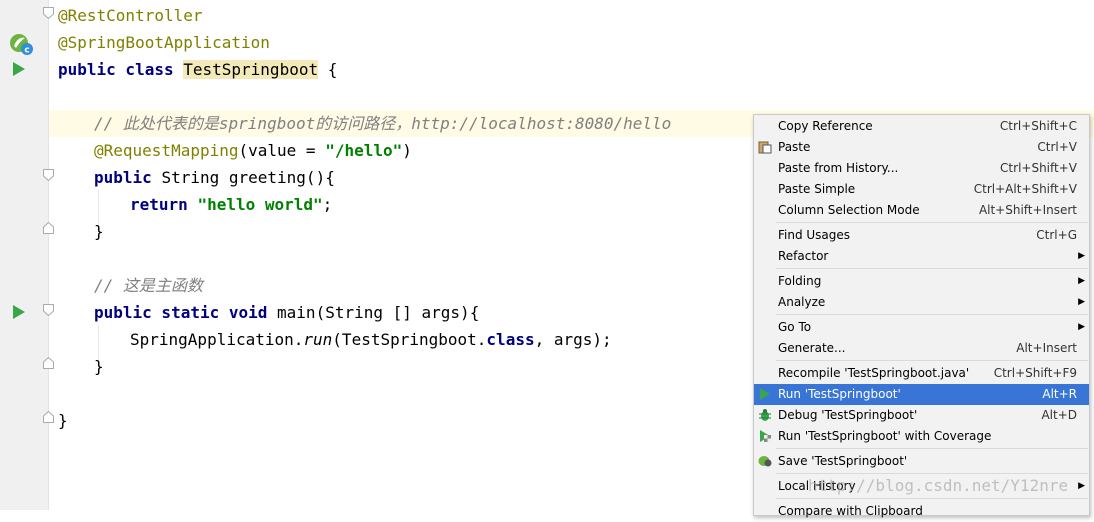 The image size is (1094, 522). What do you see at coordinates (921, 168) in the screenshot?
I see `menu-item-paste-from-history: Paste from History... Ctrl+Shift+V` at bounding box center [921, 168].